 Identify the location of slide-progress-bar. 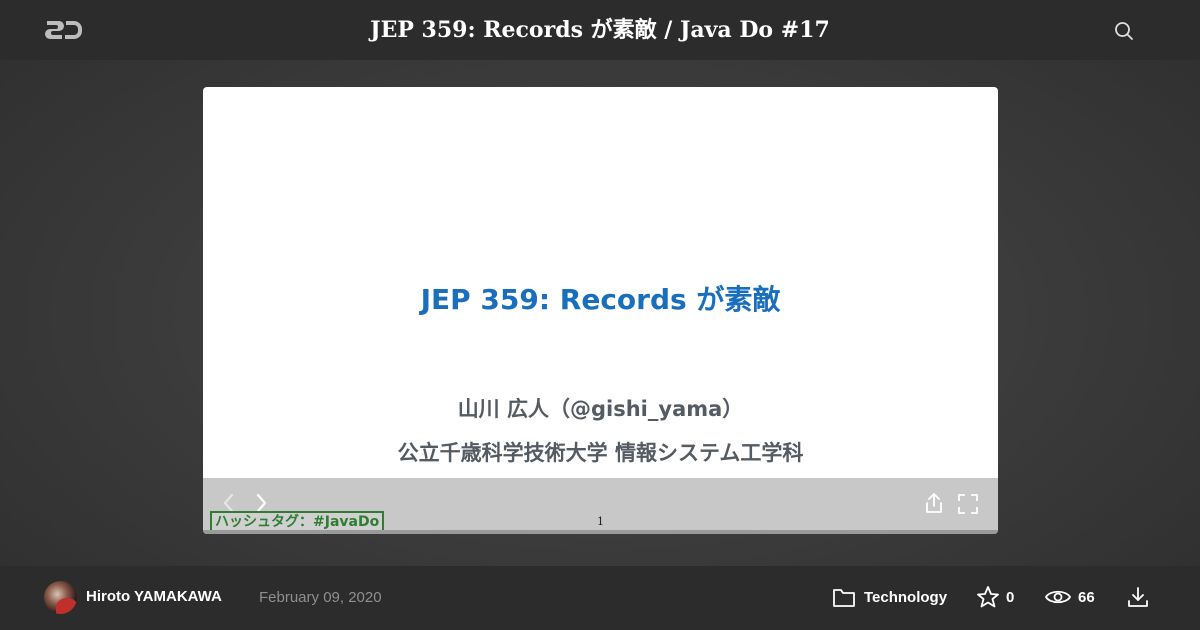
(600, 532).